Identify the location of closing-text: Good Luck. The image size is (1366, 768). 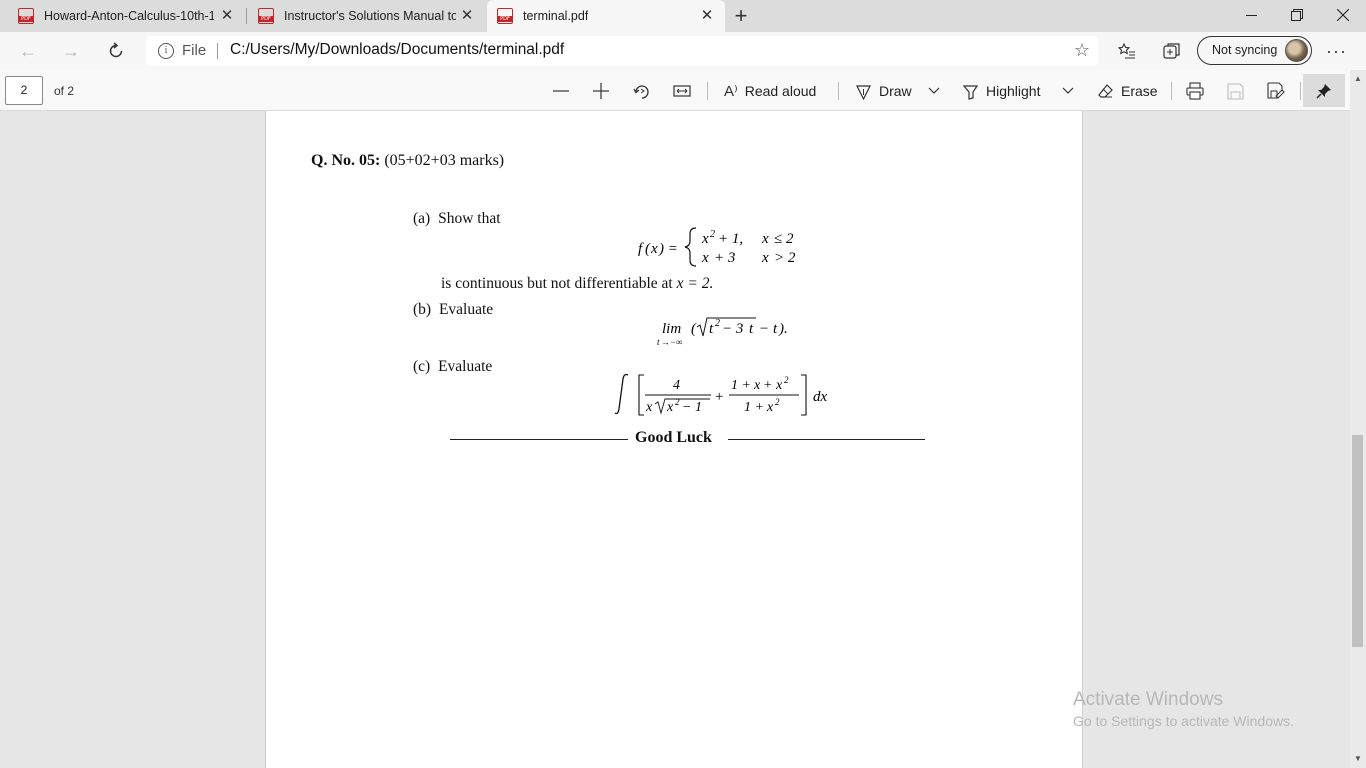
(673, 437).